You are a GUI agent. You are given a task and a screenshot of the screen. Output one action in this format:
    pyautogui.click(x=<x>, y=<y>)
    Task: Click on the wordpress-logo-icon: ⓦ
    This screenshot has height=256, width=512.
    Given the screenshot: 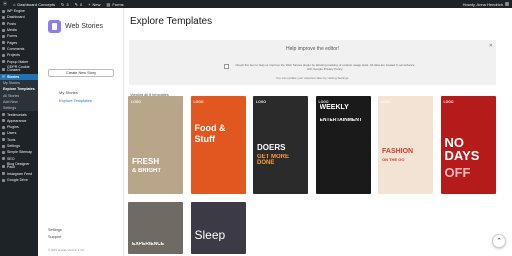 What is the action you would take?
    pyautogui.click(x=5, y=4)
    